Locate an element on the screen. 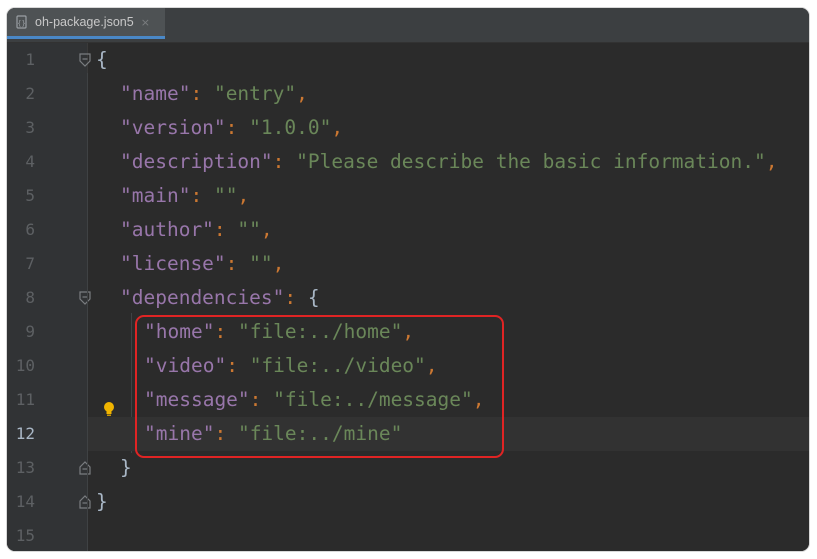  json-string-value: "file:../message" is located at coordinates (373, 399).